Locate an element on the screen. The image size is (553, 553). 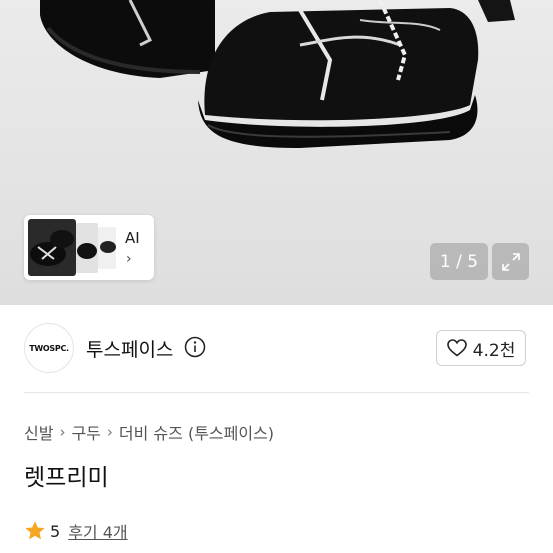
info-icon is located at coordinates (195, 347).